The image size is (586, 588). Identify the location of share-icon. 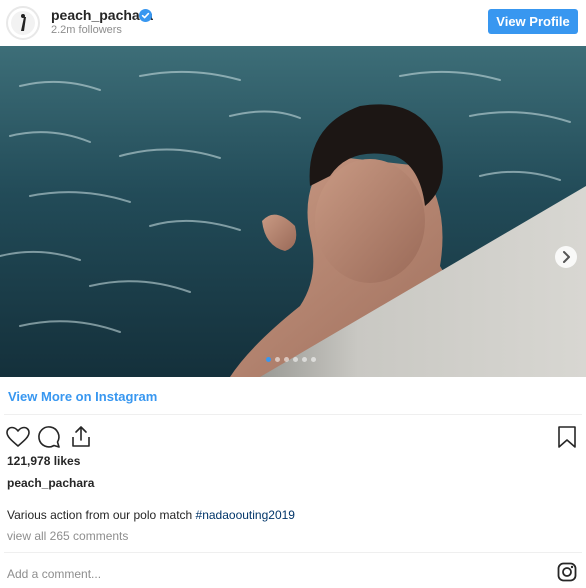
(81, 436).